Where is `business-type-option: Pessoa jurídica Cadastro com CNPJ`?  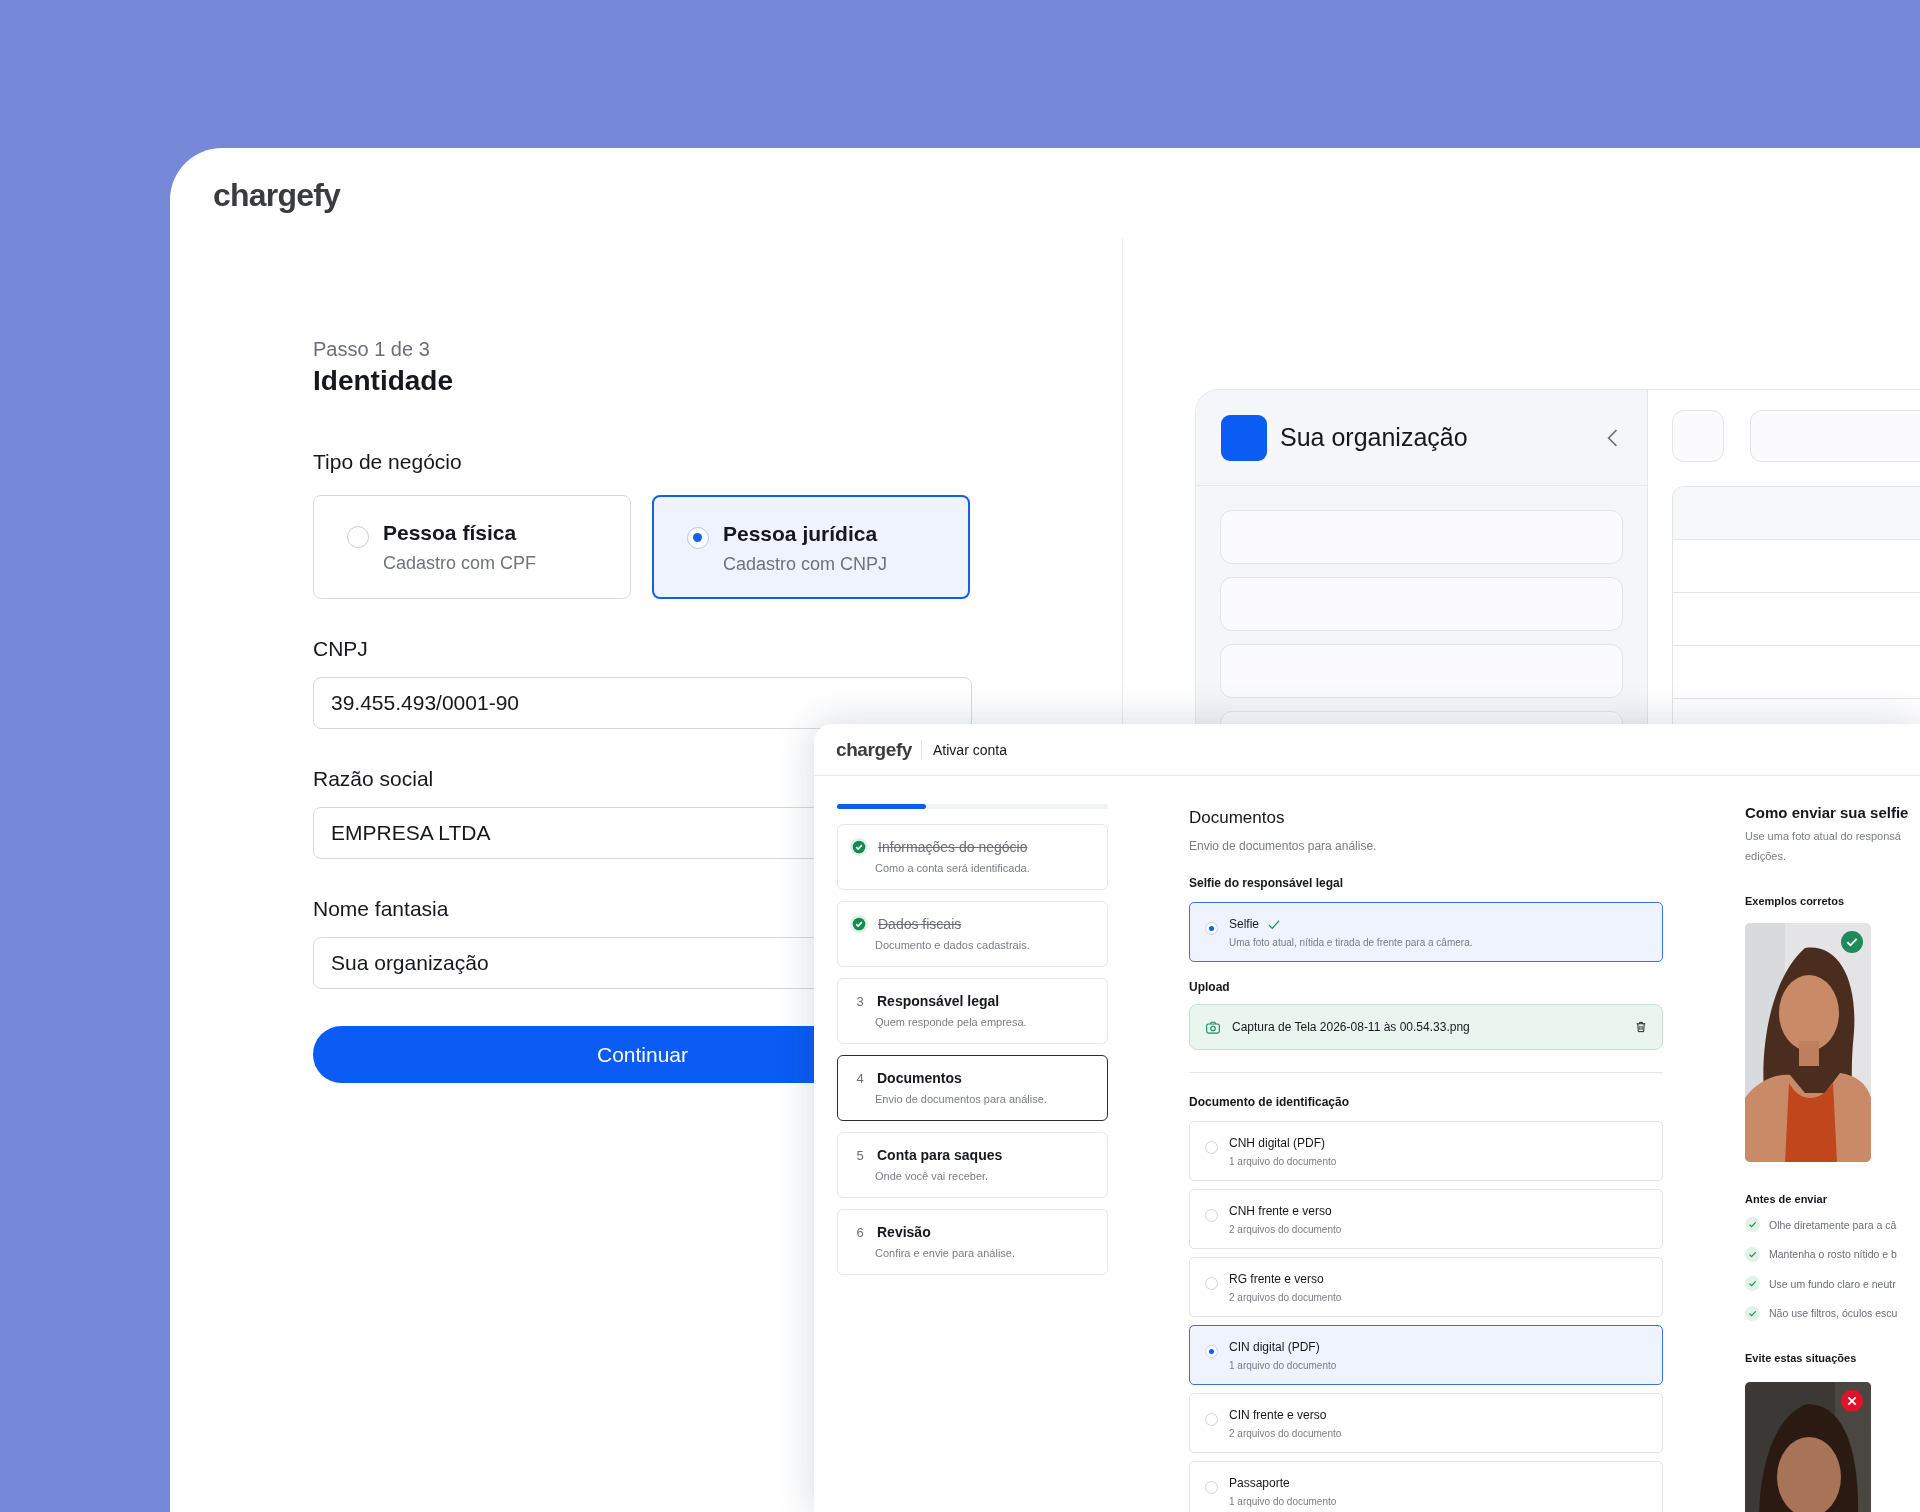 business-type-option: Pessoa jurídica Cadastro com CNPJ is located at coordinates (811, 547).